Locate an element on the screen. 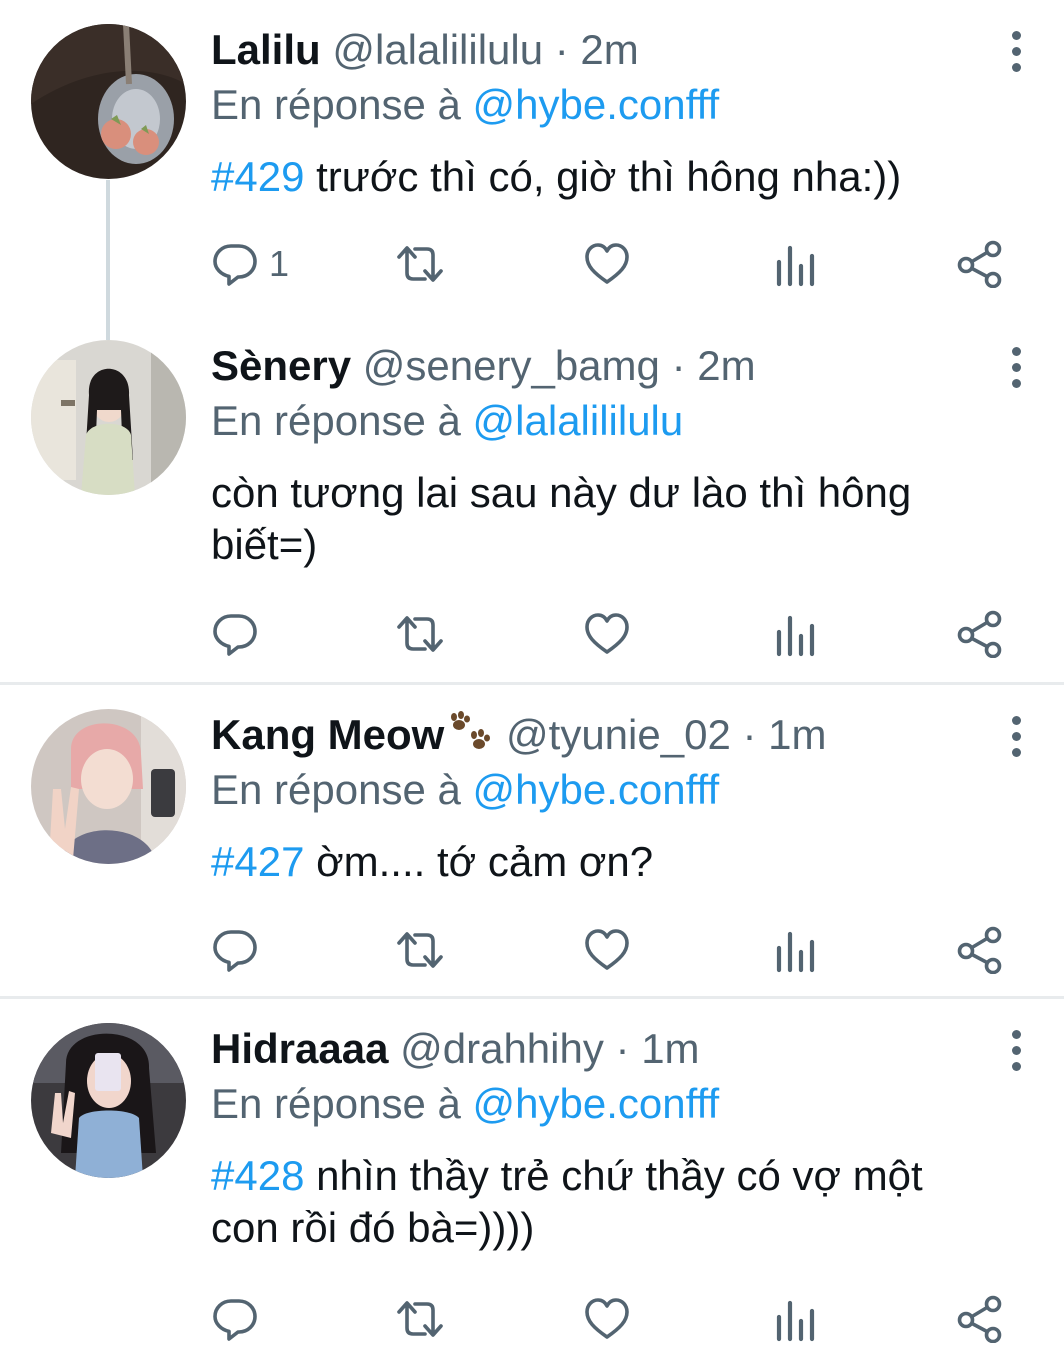  reply-button: 1 is located at coordinates (250, 264).